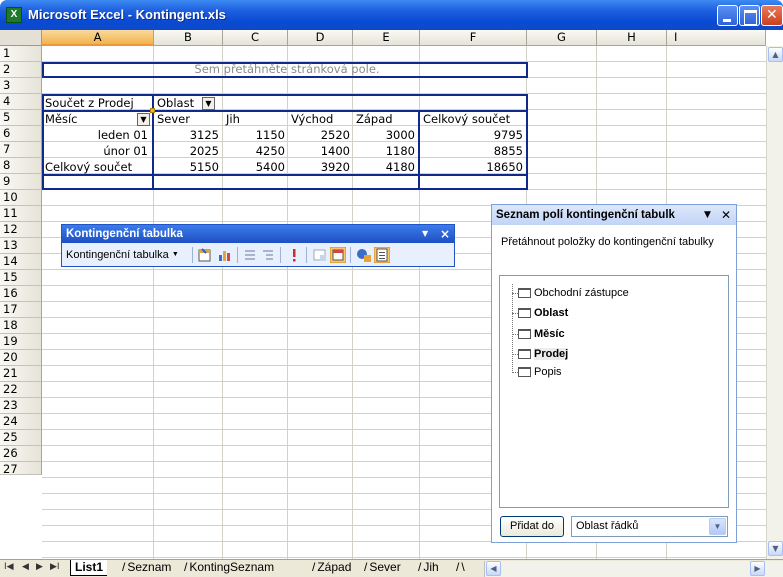 The height and width of the screenshot is (577, 783). Describe the element at coordinates (473, 167) in the screenshot. I see `value-cell: 18650` at that location.